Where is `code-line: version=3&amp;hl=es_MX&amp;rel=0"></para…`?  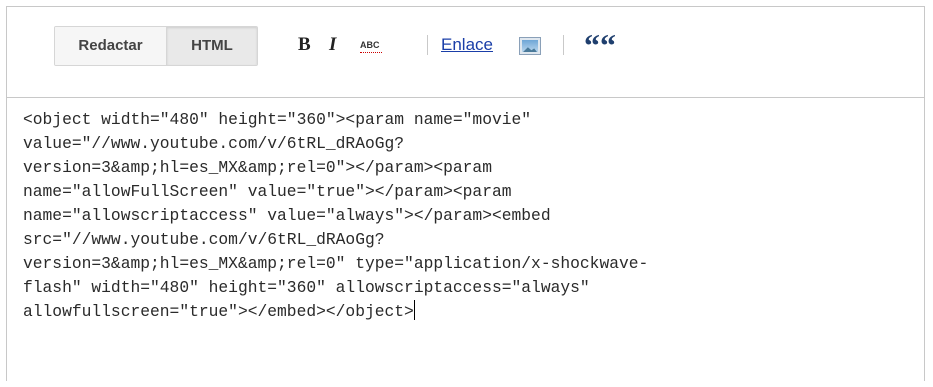
code-line: version=3&amp;hl=es_MX&amp;rel=0"></para… is located at coordinates (257, 167).